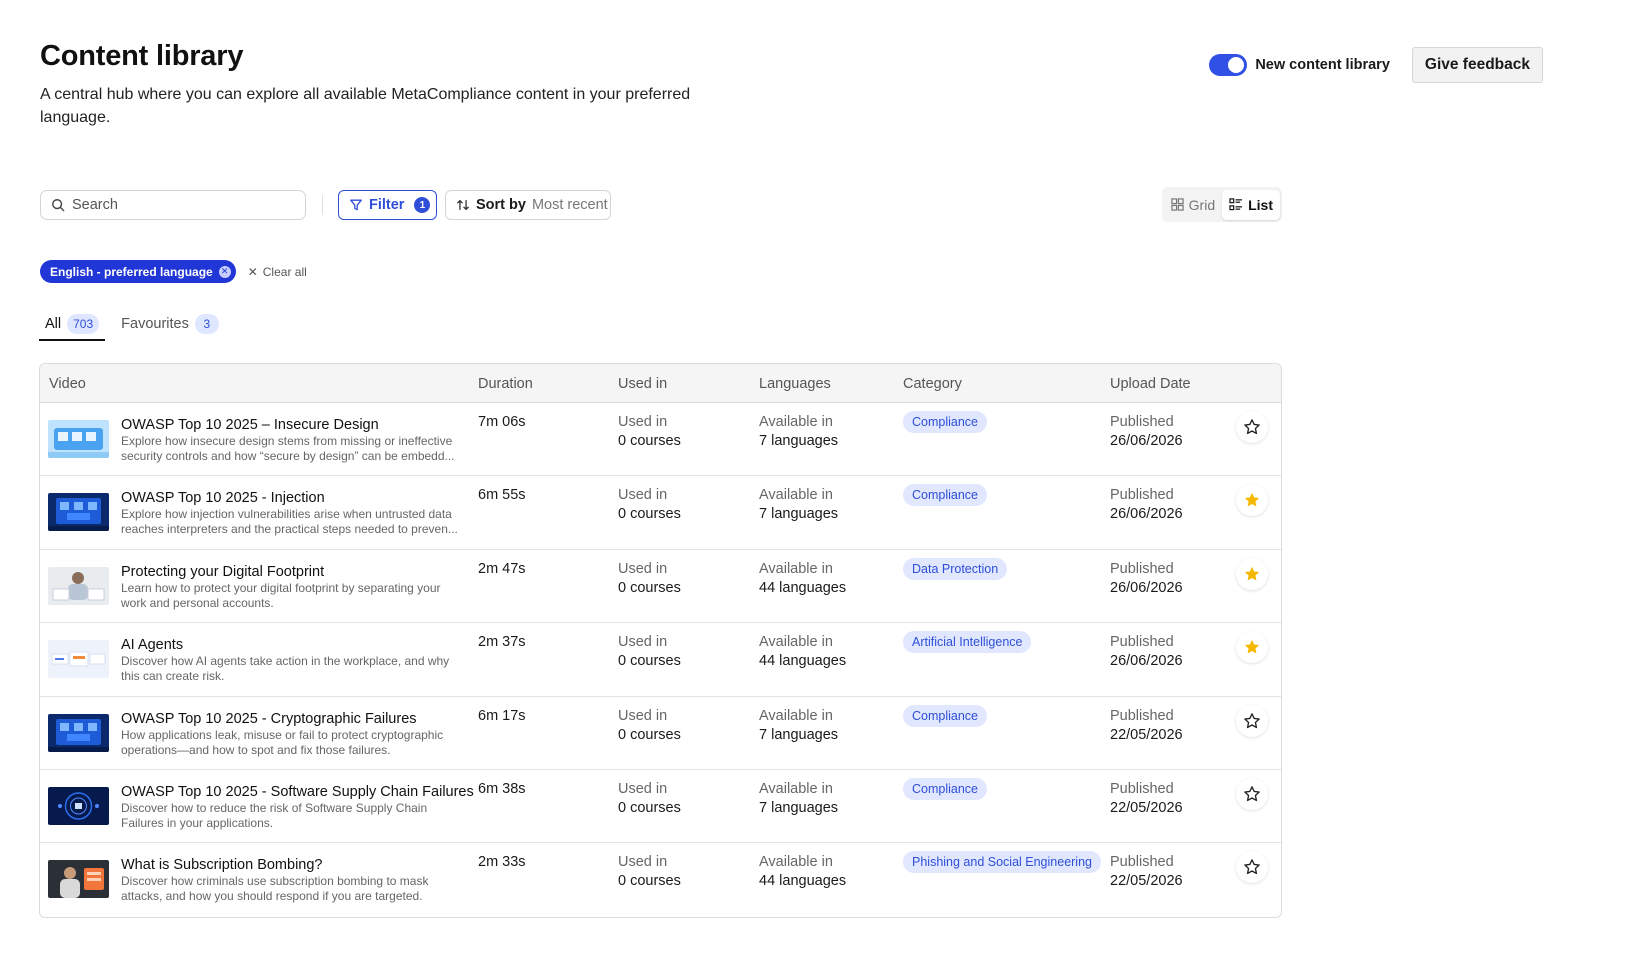 The image size is (1645, 953). What do you see at coordinates (277, 272) in the screenshot?
I see `clear-all-button: ✕ Clear all` at bounding box center [277, 272].